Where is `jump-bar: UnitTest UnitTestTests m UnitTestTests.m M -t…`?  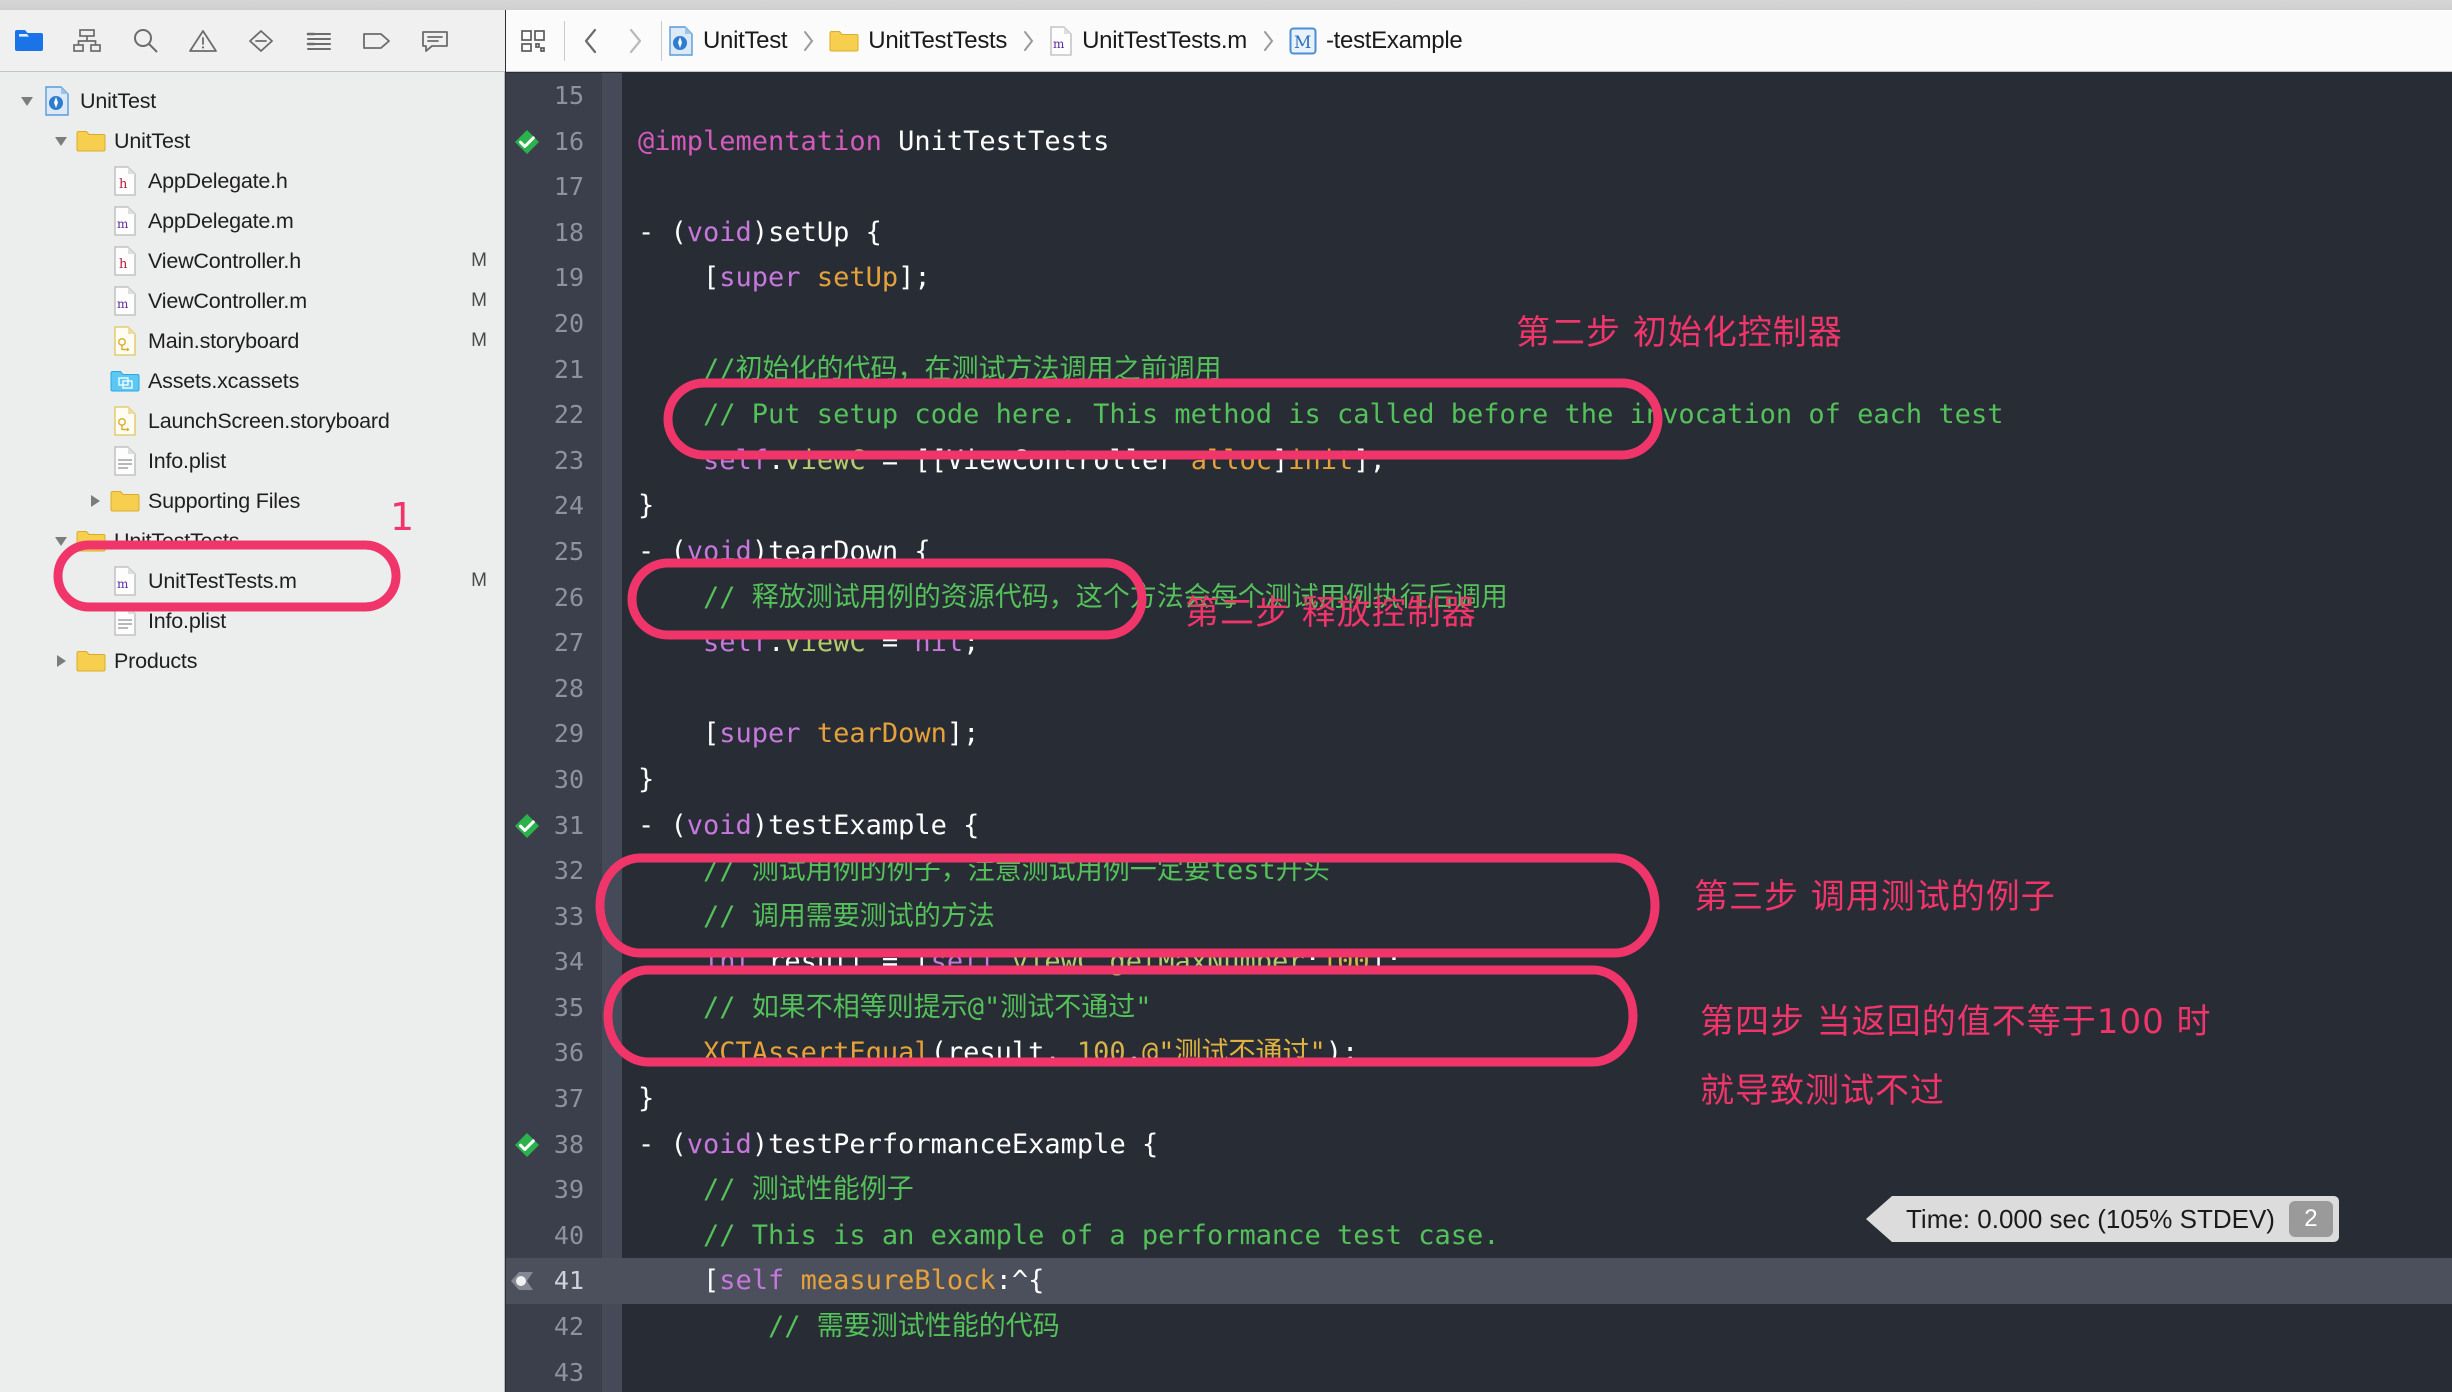 jump-bar: UnitTest UnitTestTests m UnitTestTests.m M -t… is located at coordinates (1479, 41).